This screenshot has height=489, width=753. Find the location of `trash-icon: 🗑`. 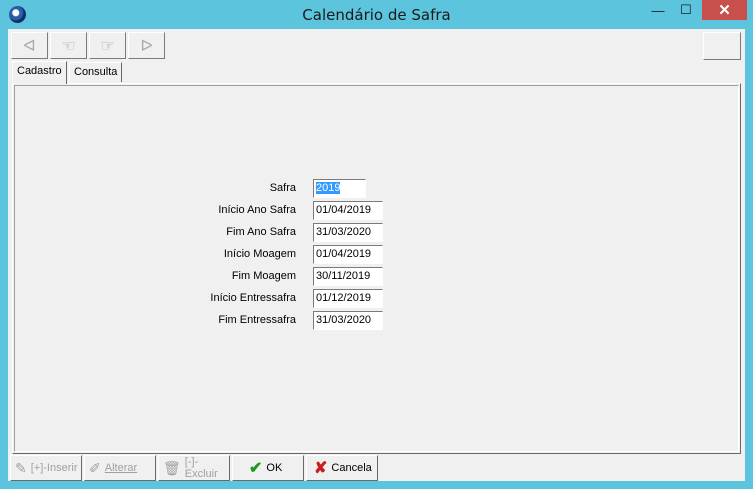

trash-icon: 🗑 is located at coordinates (172, 467).